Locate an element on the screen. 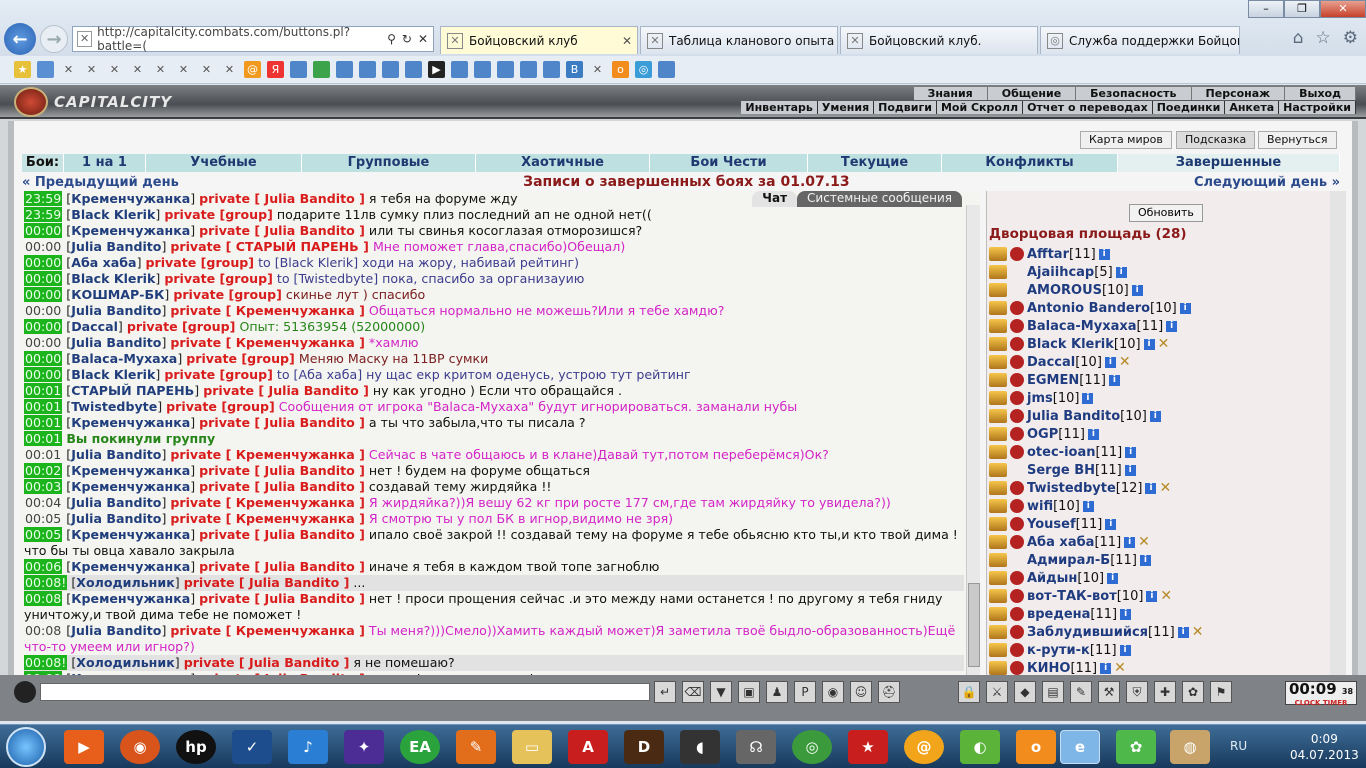  maximize-button: ❐ is located at coordinates (1302, 9).